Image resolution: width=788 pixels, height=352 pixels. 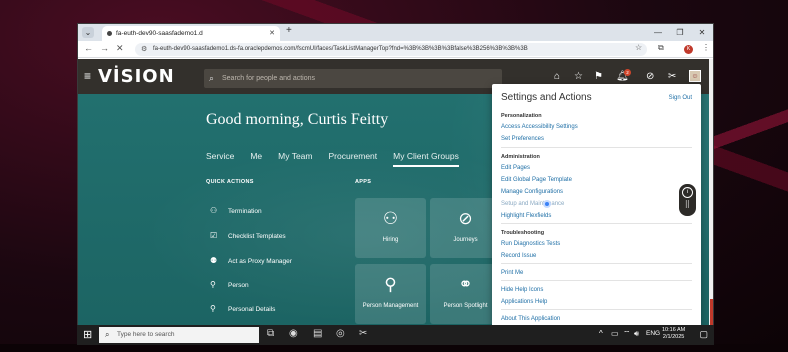 What do you see at coordinates (88, 32) in the screenshot?
I see `tab-search-button: ⌄` at bounding box center [88, 32].